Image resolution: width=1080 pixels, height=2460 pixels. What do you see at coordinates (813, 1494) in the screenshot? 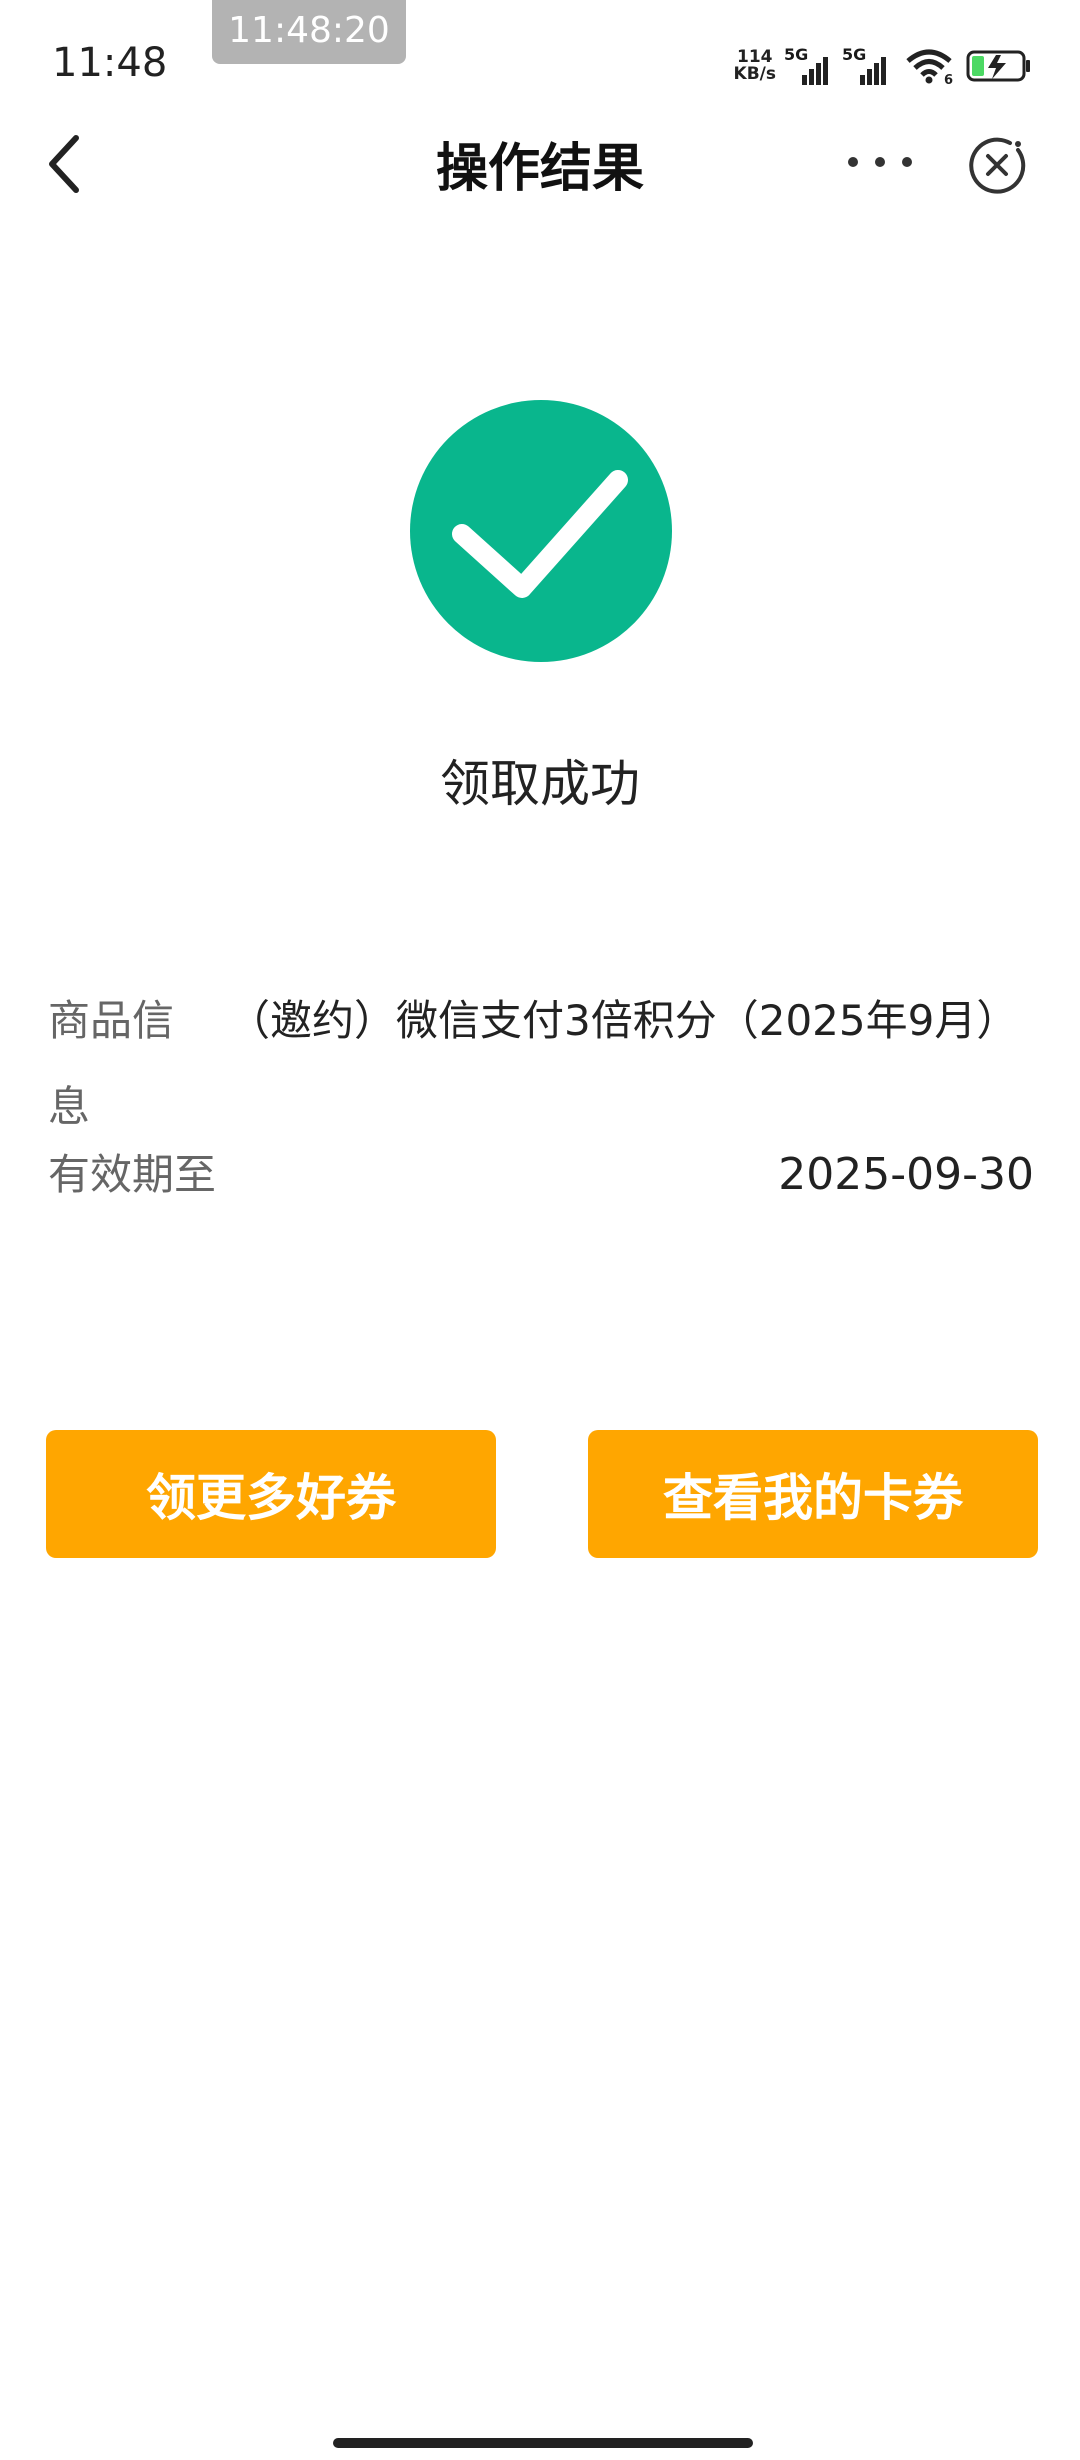
I see `view-my-coupons-button: 查看我的卡券` at bounding box center [813, 1494].